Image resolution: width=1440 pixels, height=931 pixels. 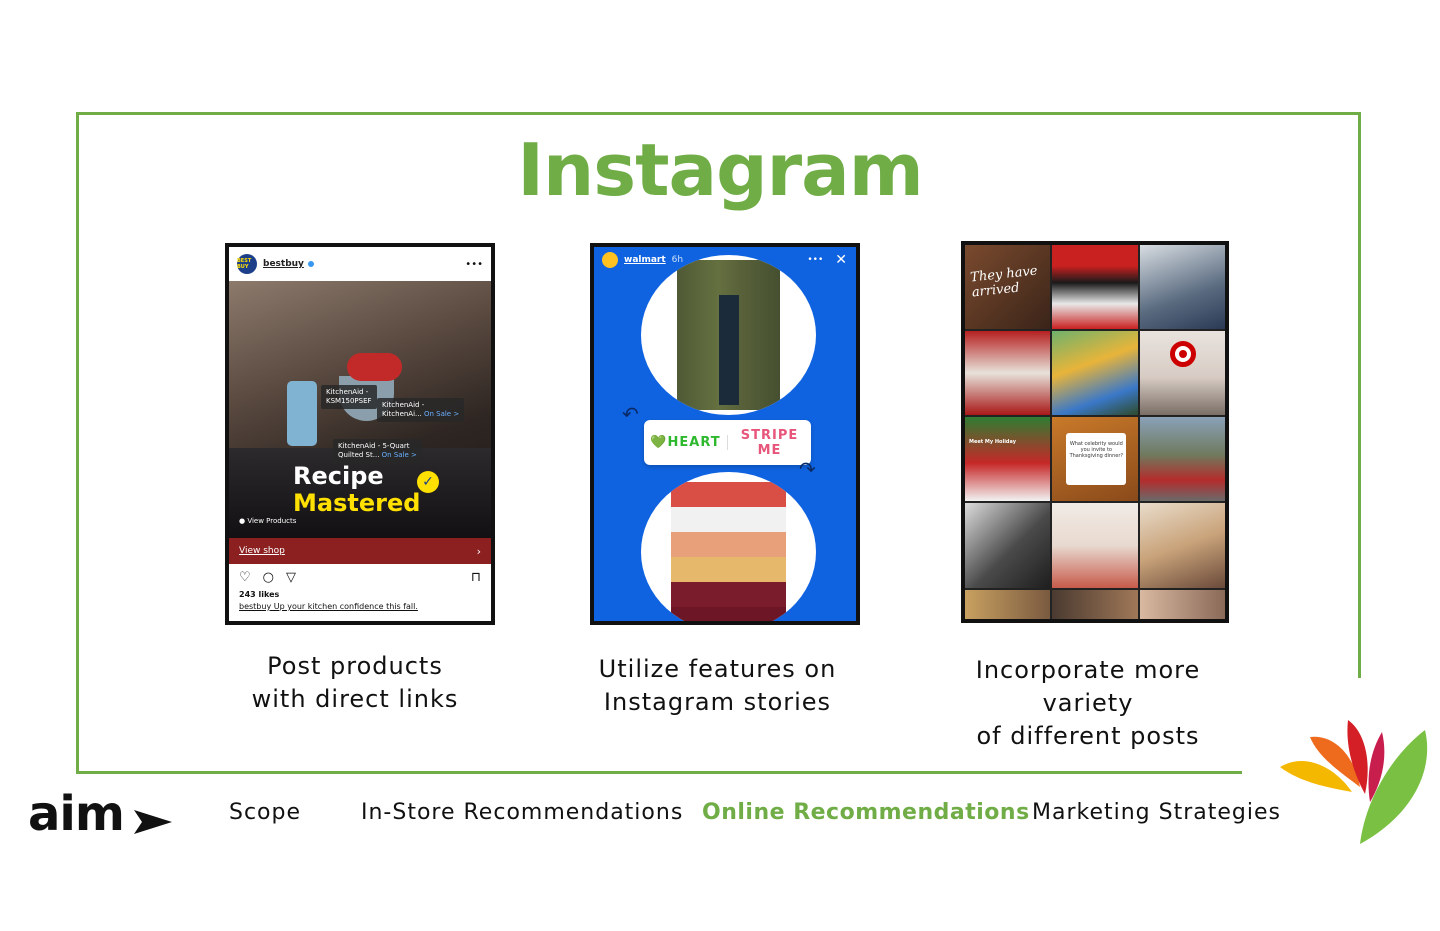 What do you see at coordinates (522, 812) in the screenshot?
I see `nav-in-store-recommendations: In-Store Recommendations` at bounding box center [522, 812].